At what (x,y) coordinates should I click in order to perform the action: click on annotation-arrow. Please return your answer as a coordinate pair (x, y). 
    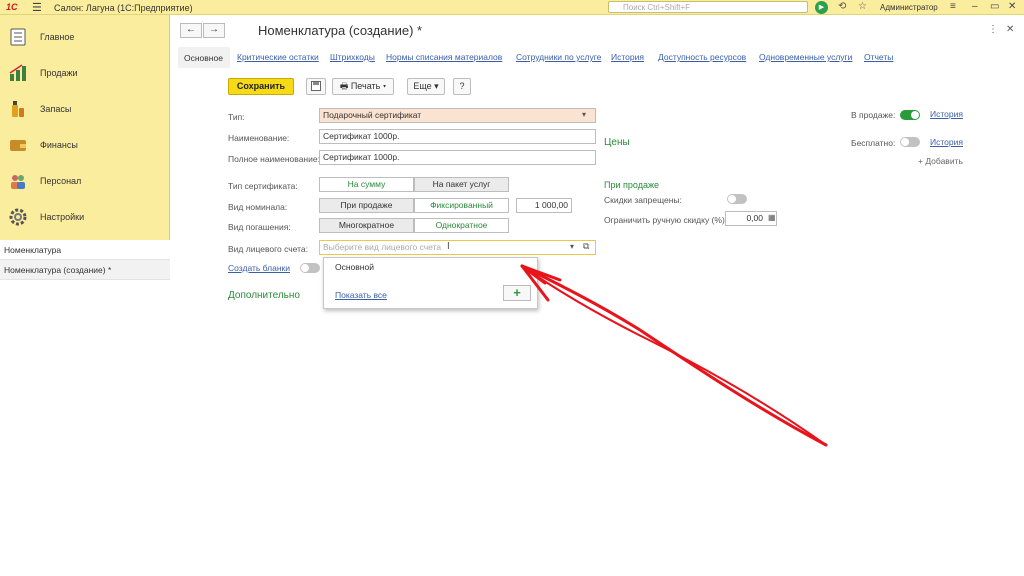
    Looking at the image, I should click on (674, 355).